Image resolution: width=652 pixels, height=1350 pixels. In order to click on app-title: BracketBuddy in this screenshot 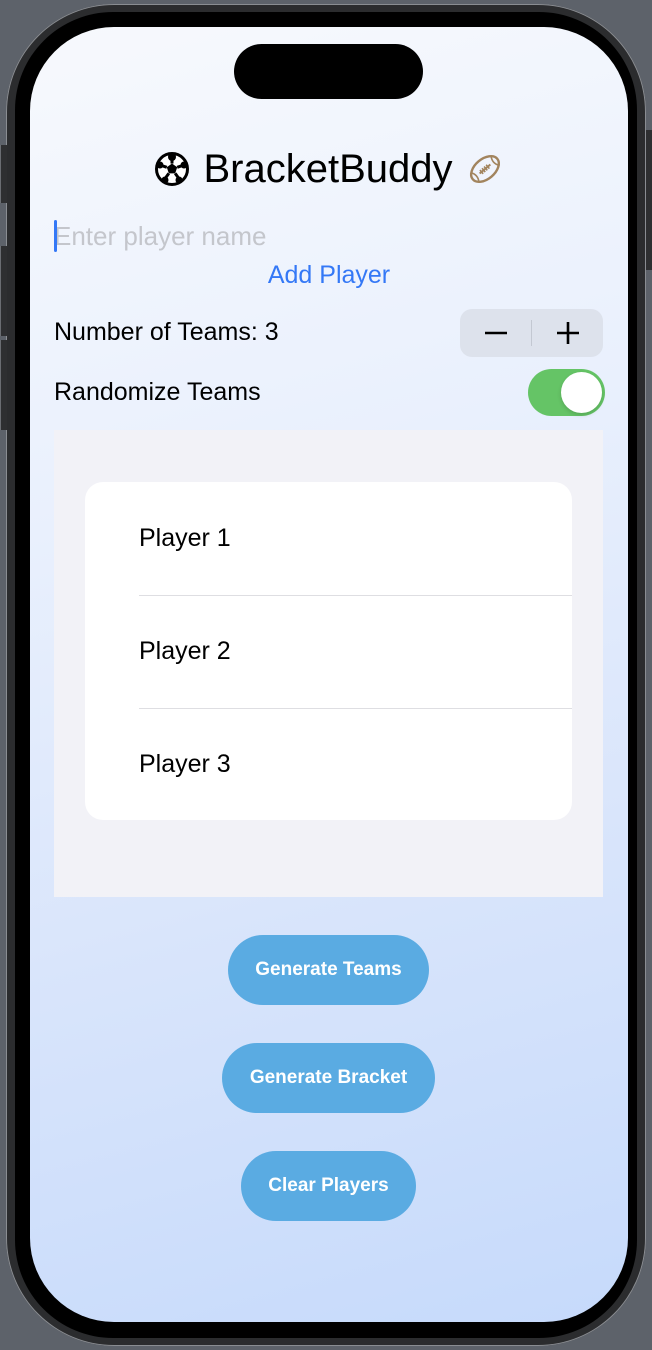, I will do `click(328, 168)`.